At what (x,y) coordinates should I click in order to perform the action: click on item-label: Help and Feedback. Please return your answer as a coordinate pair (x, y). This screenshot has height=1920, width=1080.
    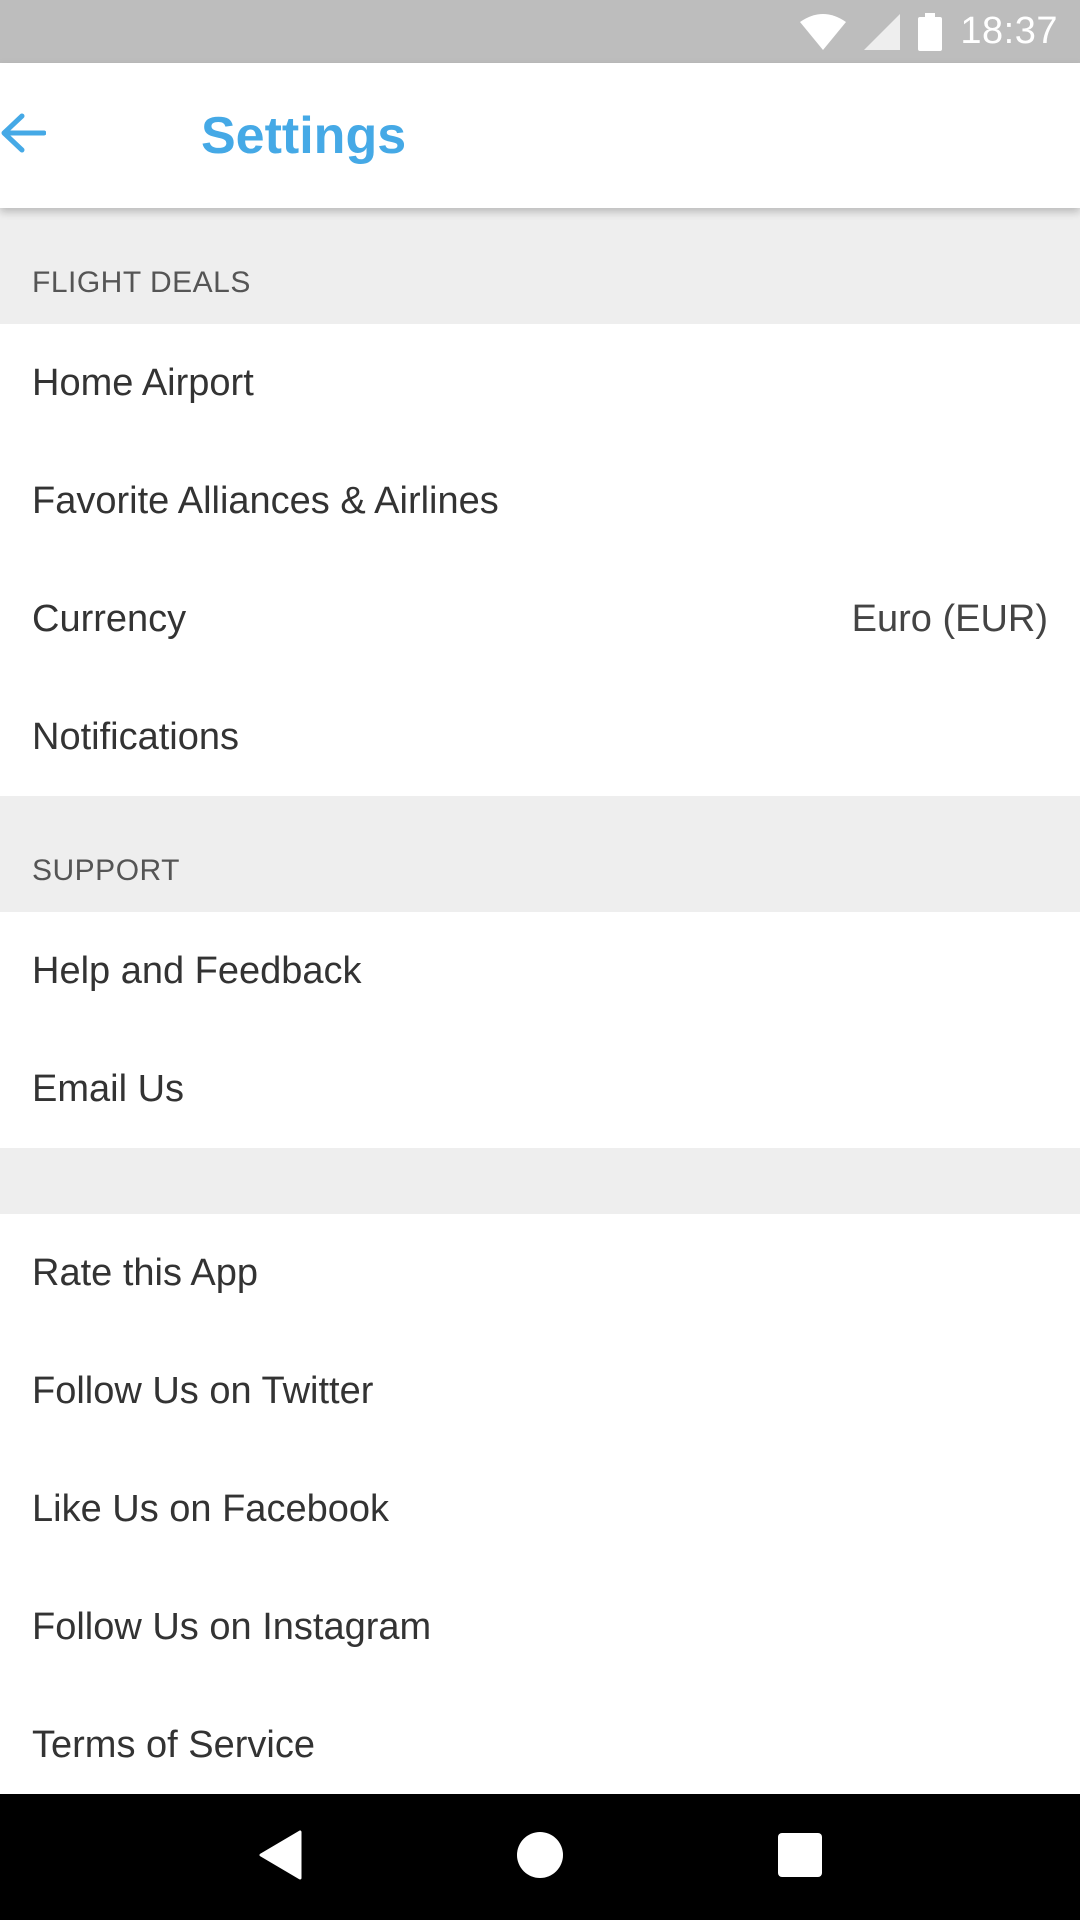
    Looking at the image, I should click on (197, 970).